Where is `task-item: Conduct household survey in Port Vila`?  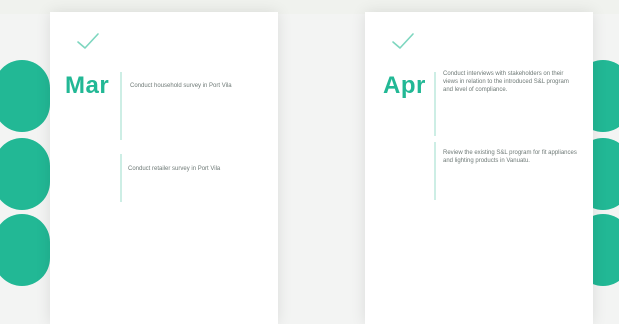
task-item: Conduct household survey in Port Vila is located at coordinates (181, 86).